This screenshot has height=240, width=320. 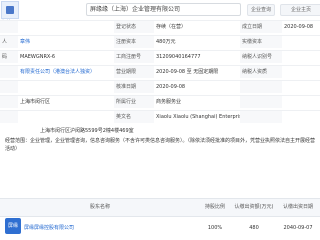 What do you see at coordinates (134, 42) in the screenshot?
I see `info-cell: 注册资本` at bounding box center [134, 42].